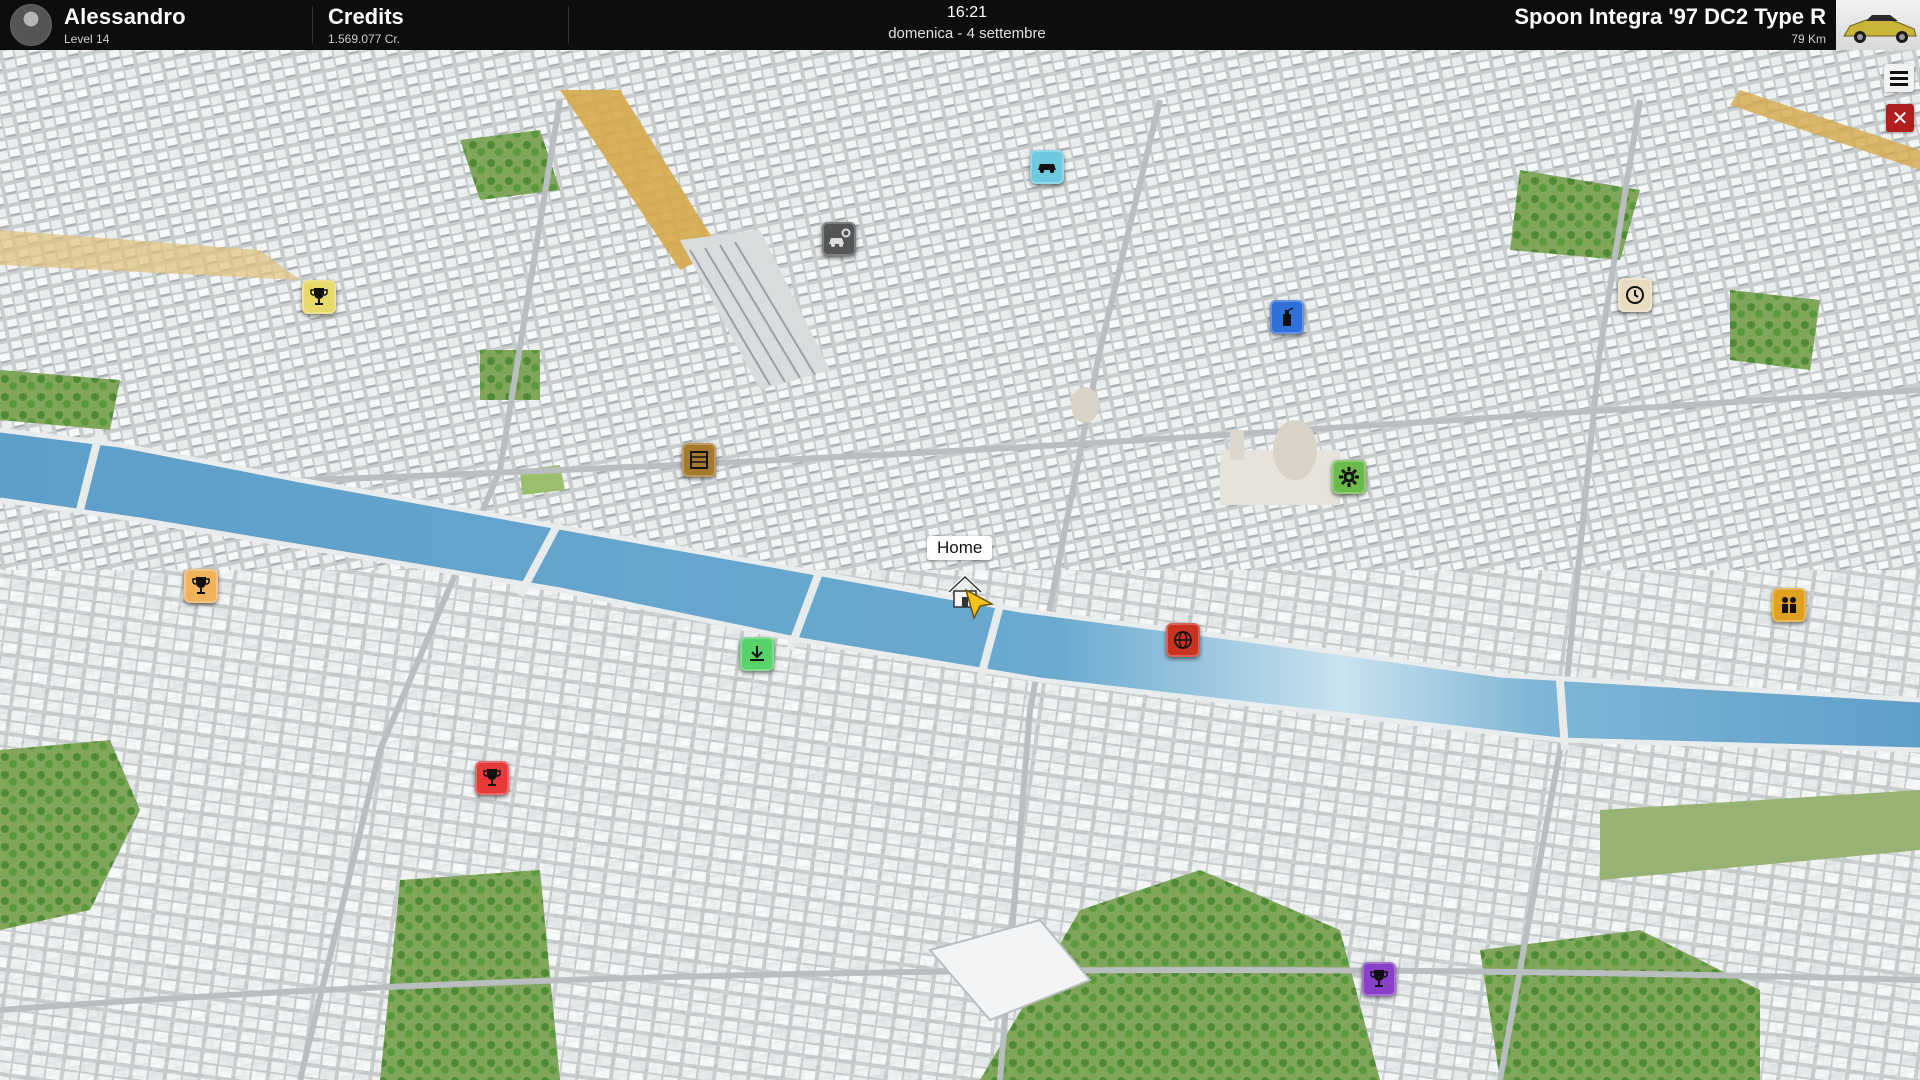  Describe the element at coordinates (979, 604) in the screenshot. I see `map-cursor-icon` at that location.